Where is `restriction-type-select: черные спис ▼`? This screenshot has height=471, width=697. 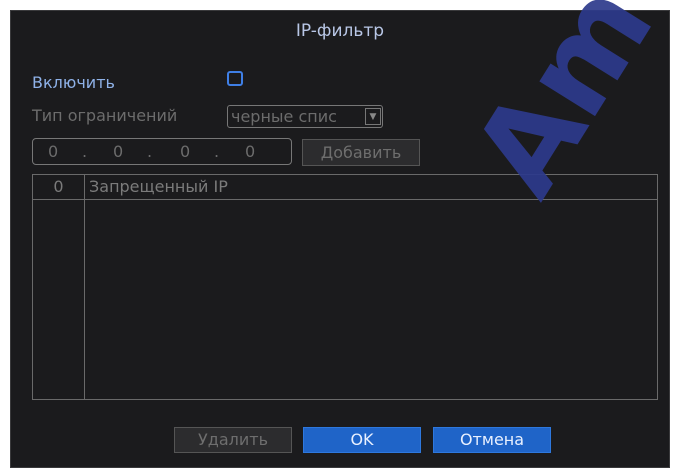
restriction-type-select: черные спис ▼ is located at coordinates (305, 116).